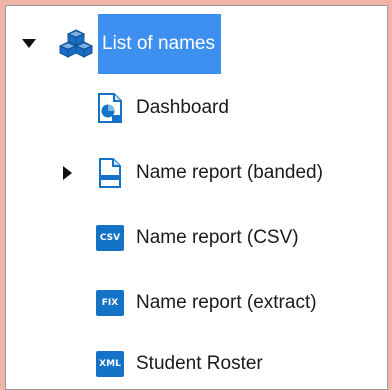 The image size is (392, 390). I want to click on tree-root-label: List of names, so click(159, 44).